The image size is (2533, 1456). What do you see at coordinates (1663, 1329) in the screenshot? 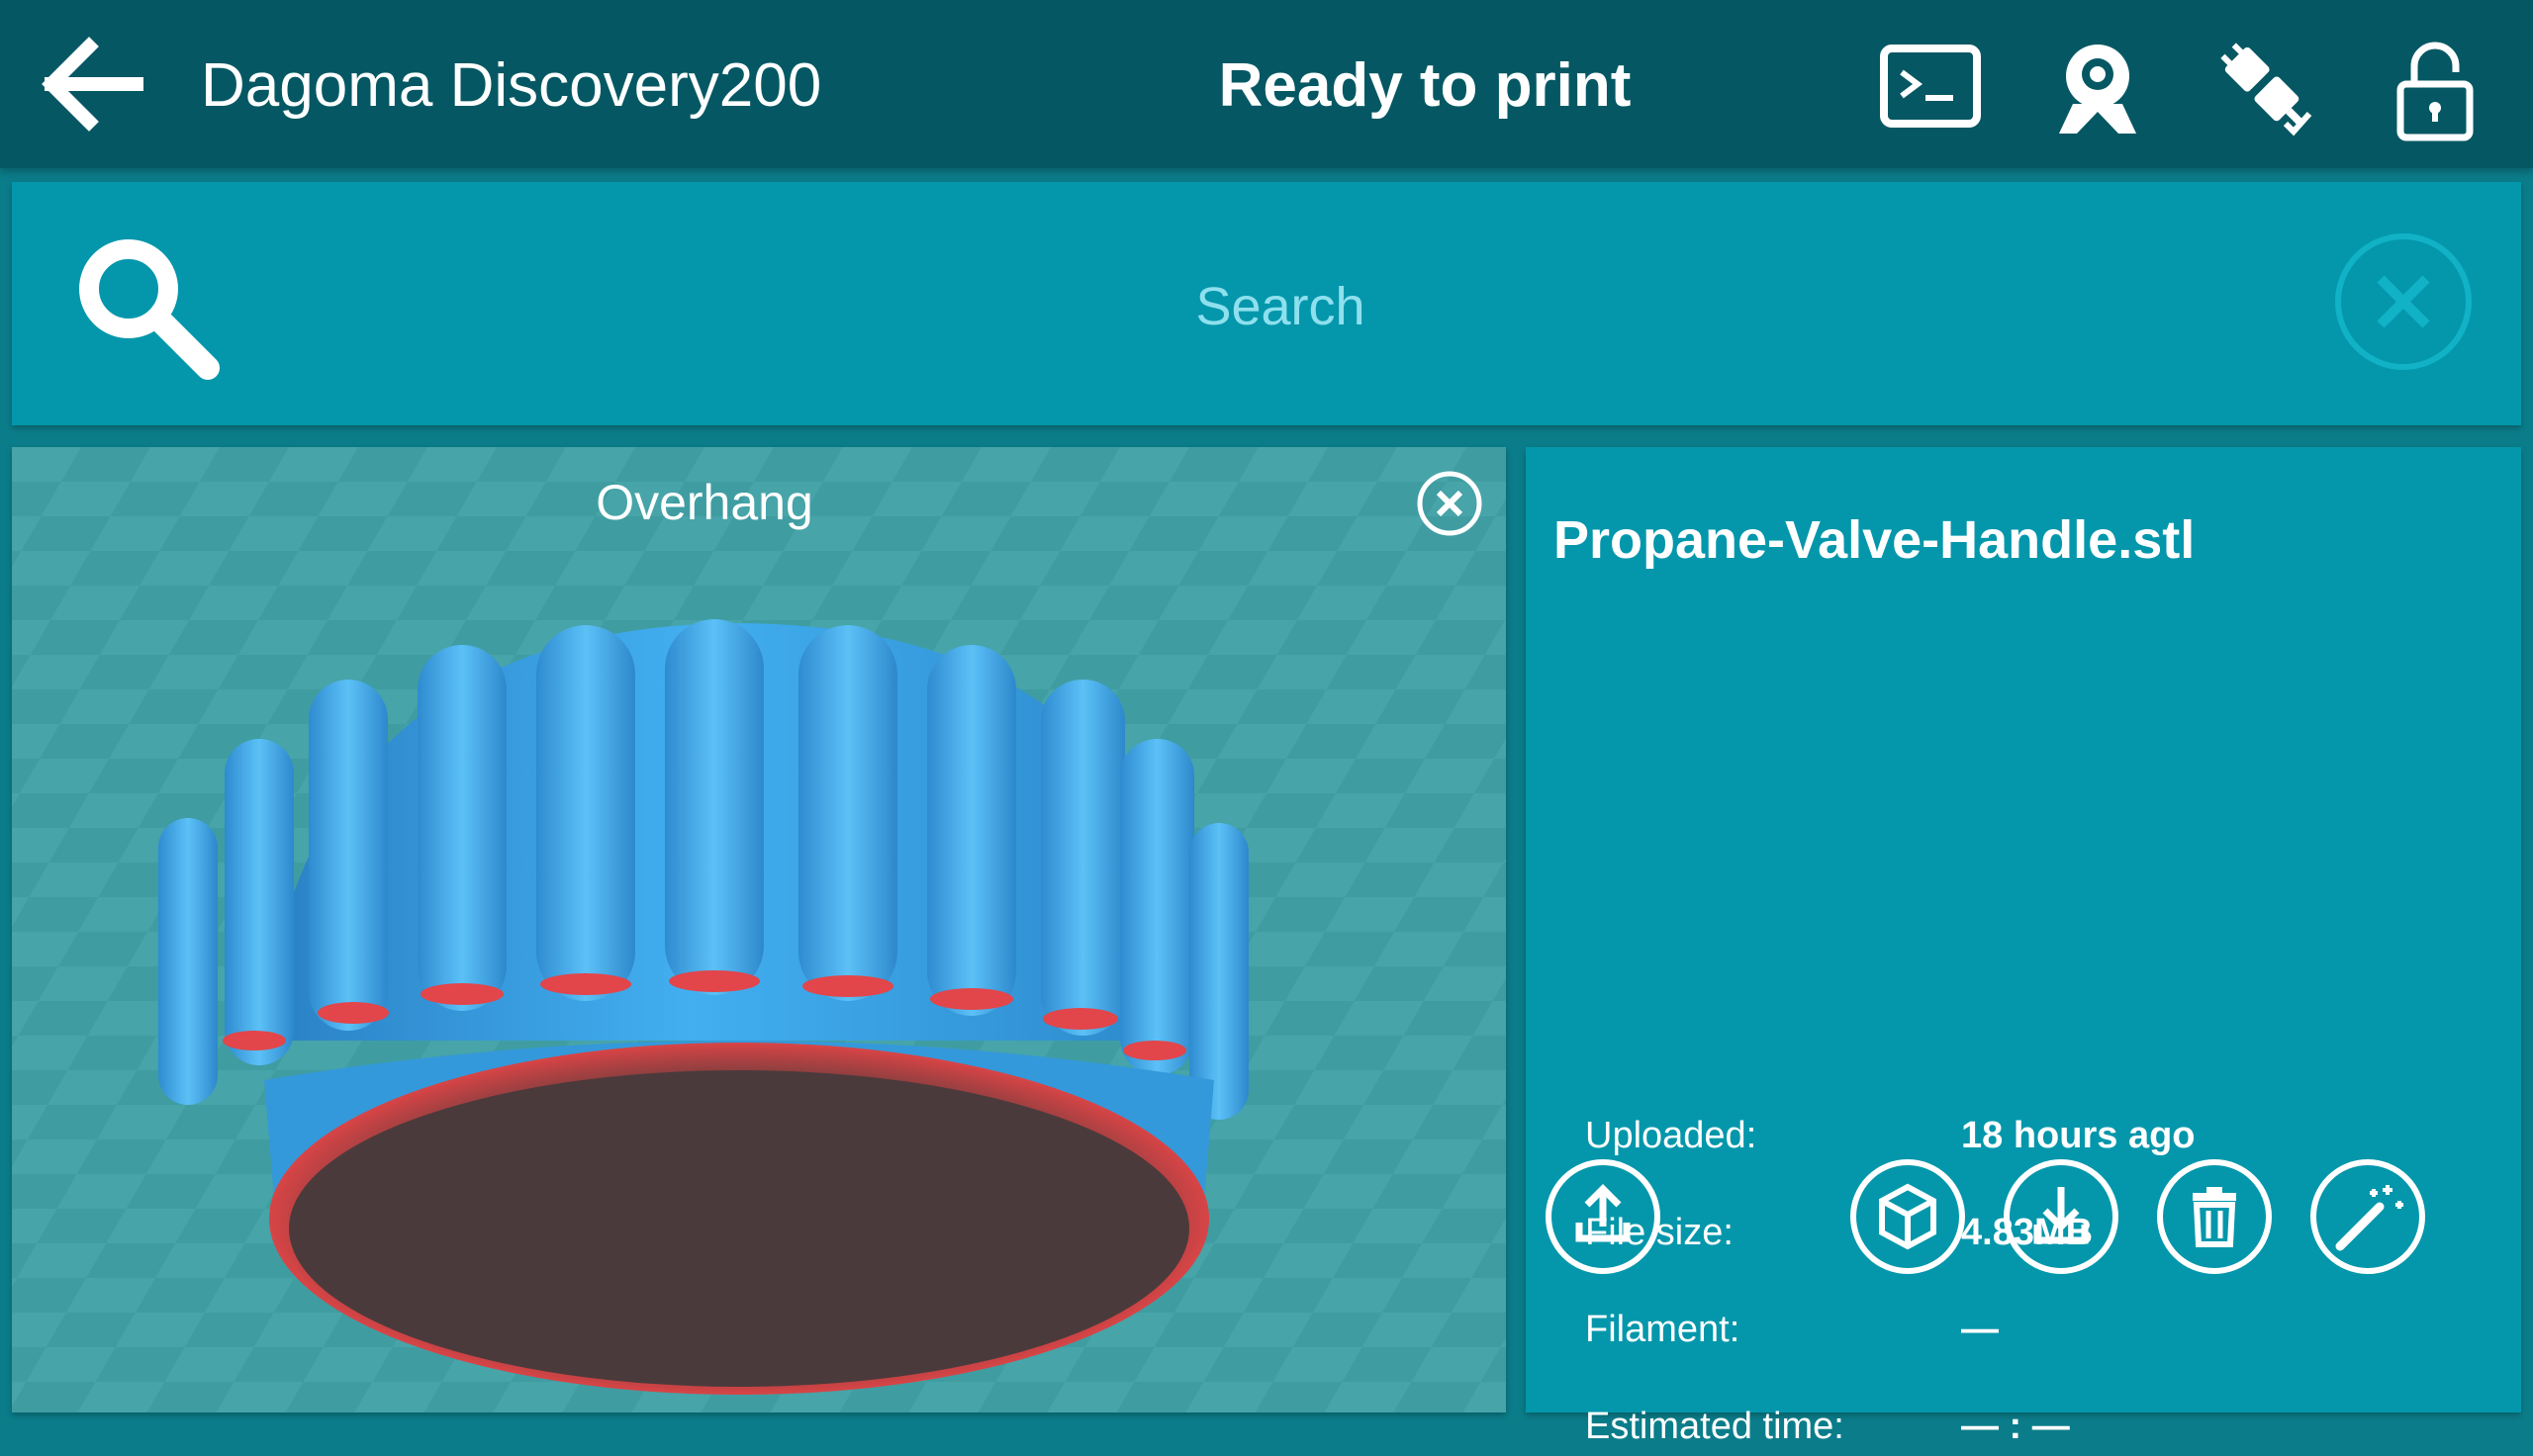
I see `info-label: Filament:` at bounding box center [1663, 1329].